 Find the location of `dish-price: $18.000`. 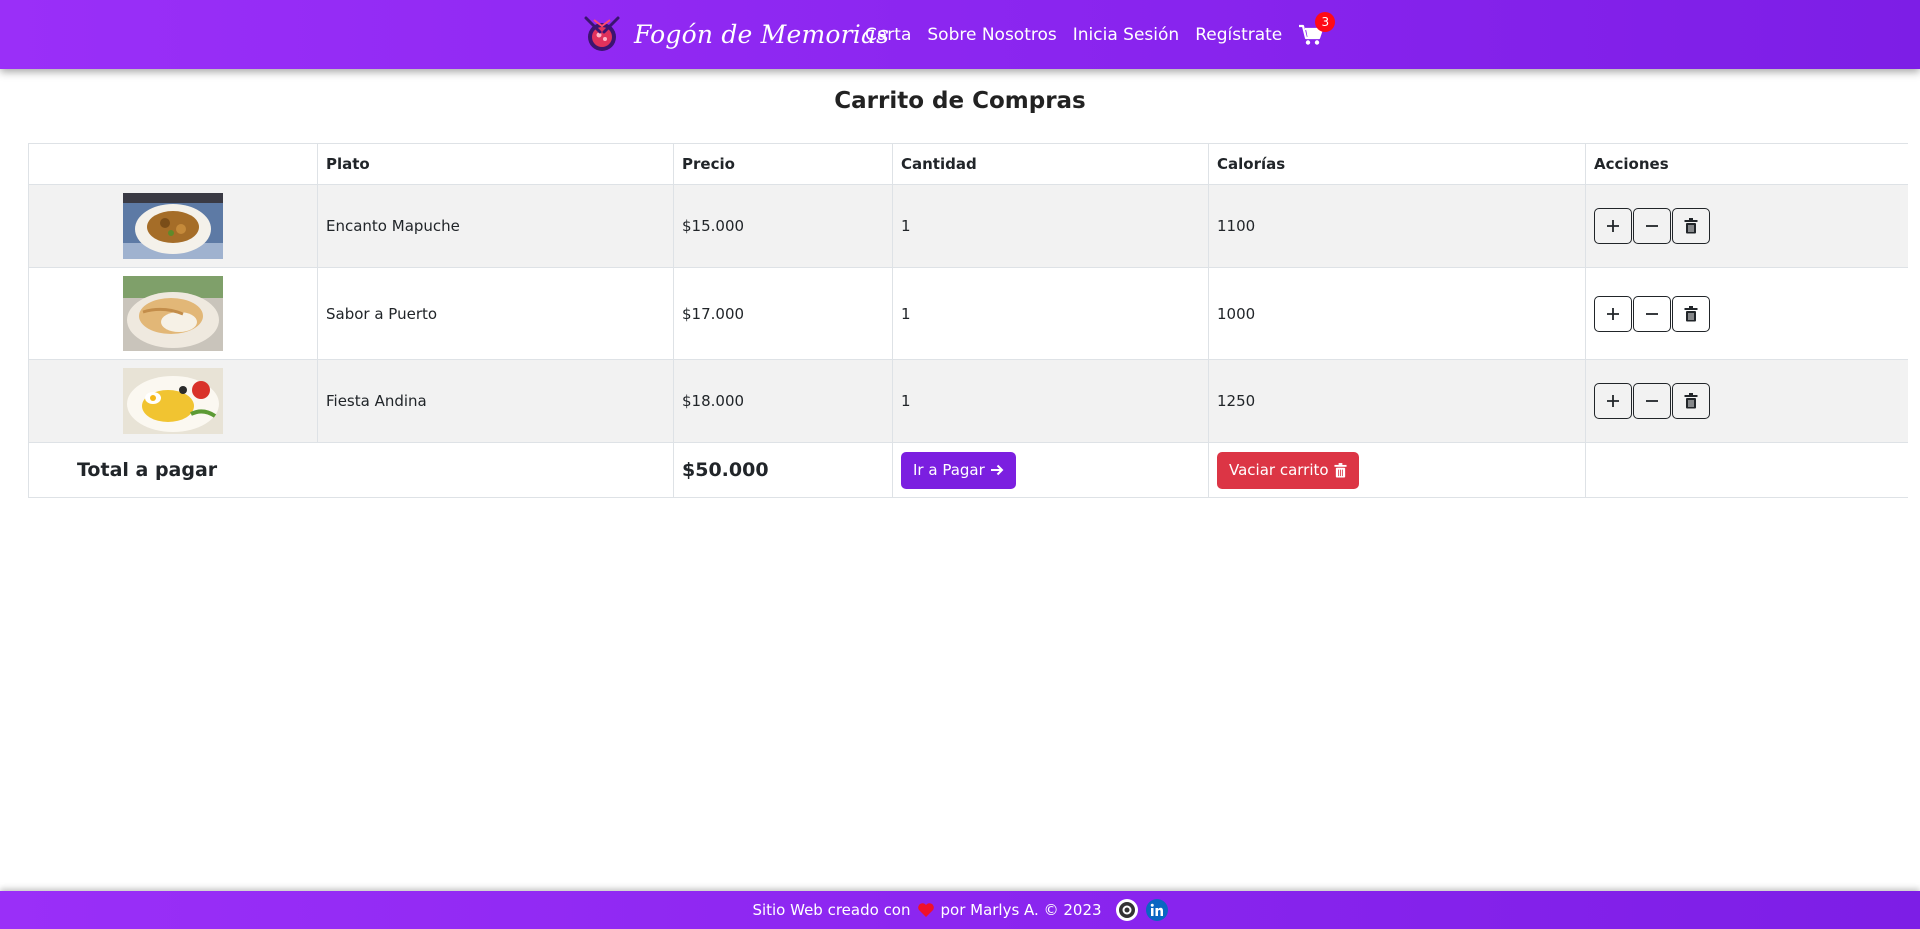

dish-price: $18.000 is located at coordinates (783, 401).